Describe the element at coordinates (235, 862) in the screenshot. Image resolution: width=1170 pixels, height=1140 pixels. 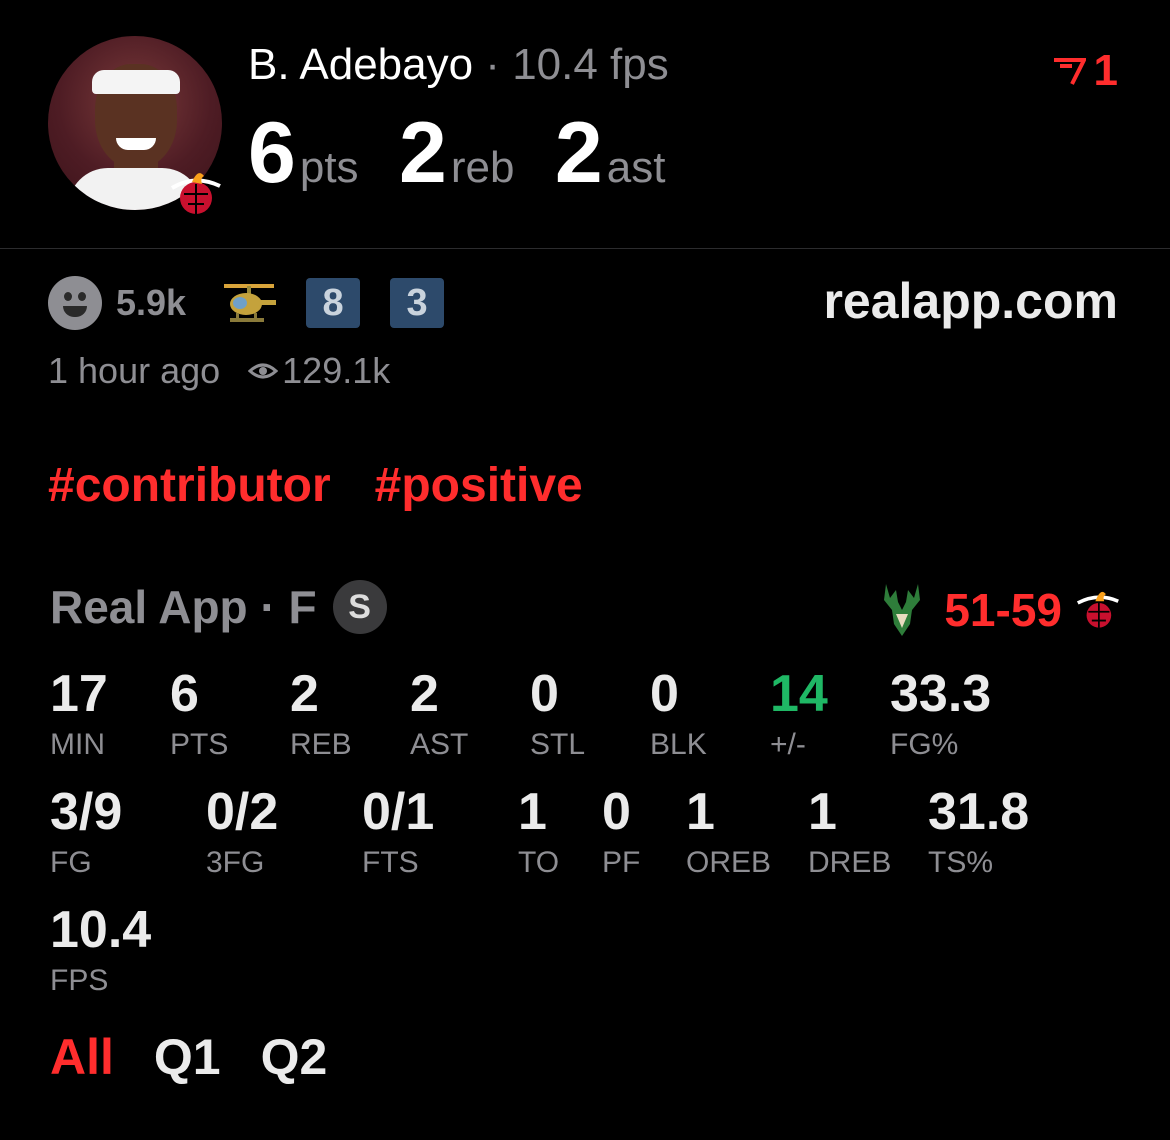
I see `stat-label: 3FG` at that location.